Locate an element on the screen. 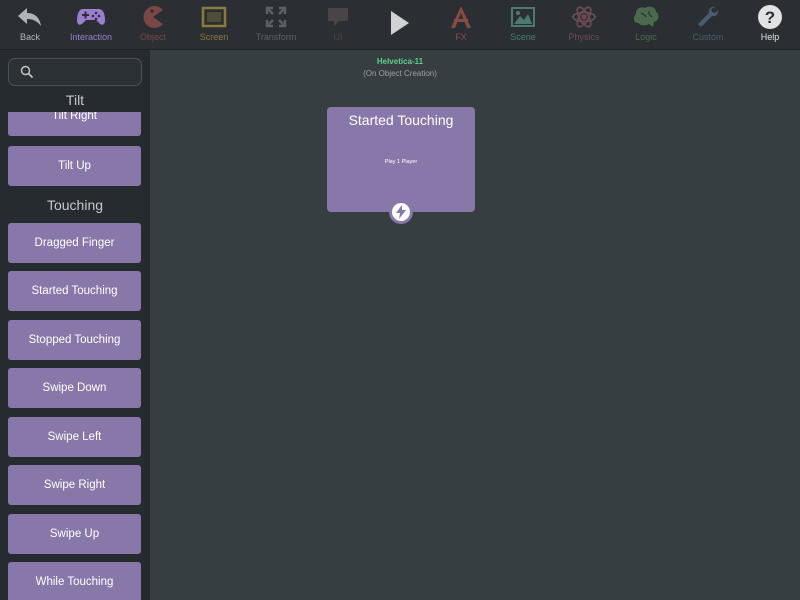 This screenshot has height=600, width=800. gamepad-icon is located at coordinates (91, 17).